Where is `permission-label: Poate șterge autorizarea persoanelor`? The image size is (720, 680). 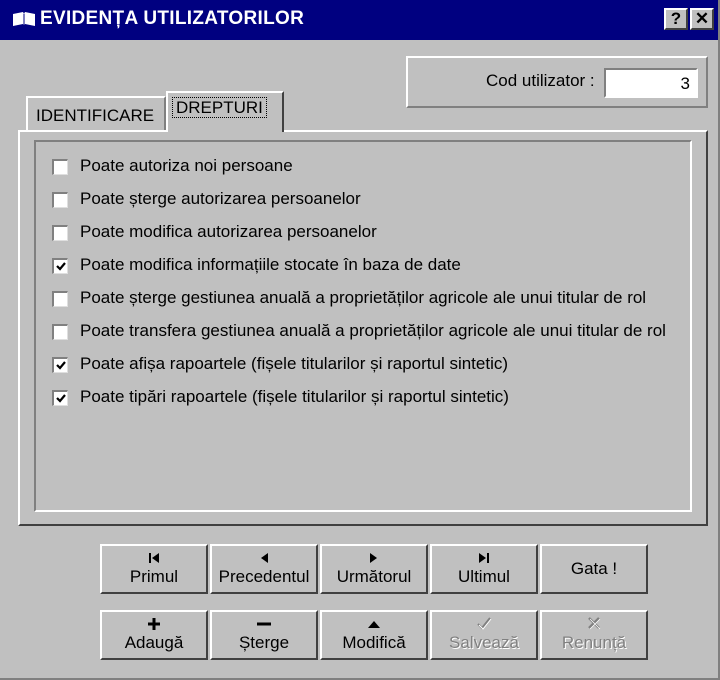 permission-label: Poate șterge autorizarea persoanelor is located at coordinates (220, 198).